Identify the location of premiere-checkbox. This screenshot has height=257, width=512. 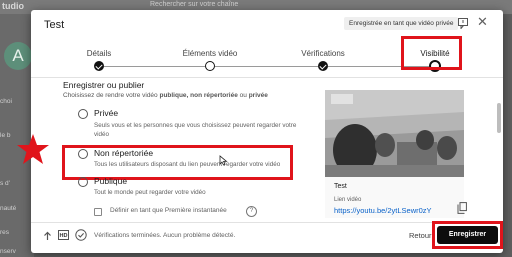
(98, 212).